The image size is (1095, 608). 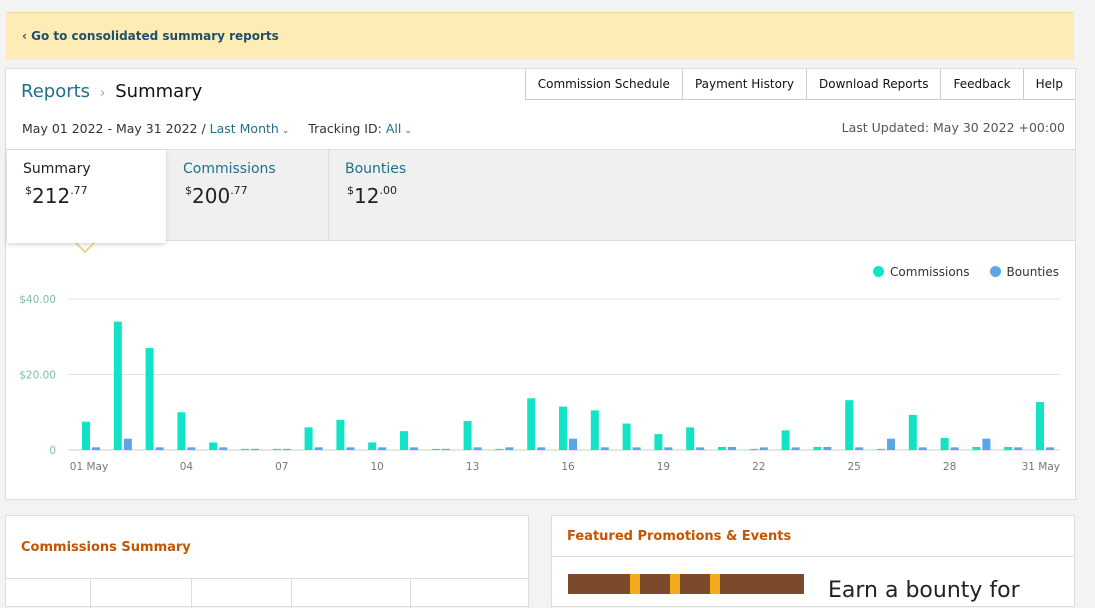 I want to click on x-tick-label: 19, so click(x=663, y=467).